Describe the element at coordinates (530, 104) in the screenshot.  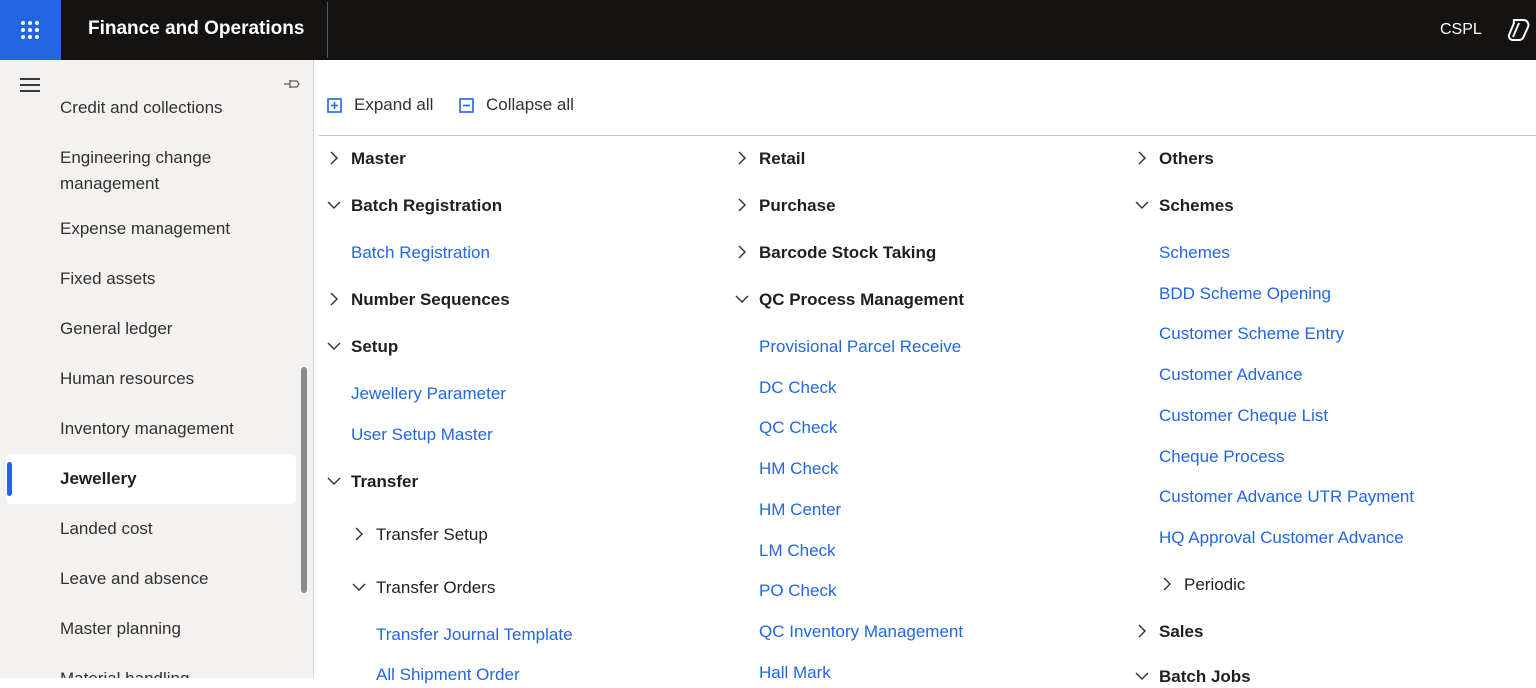
I see `collapse-all-label: Collapse all` at that location.